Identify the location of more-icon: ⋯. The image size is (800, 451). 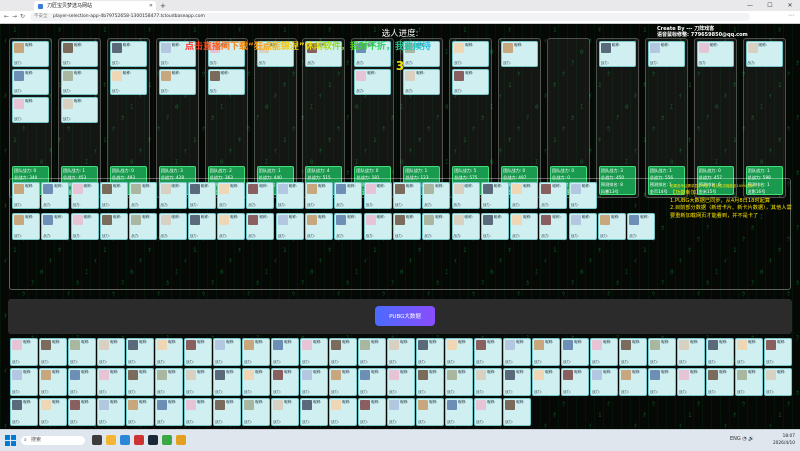
(791, 15).